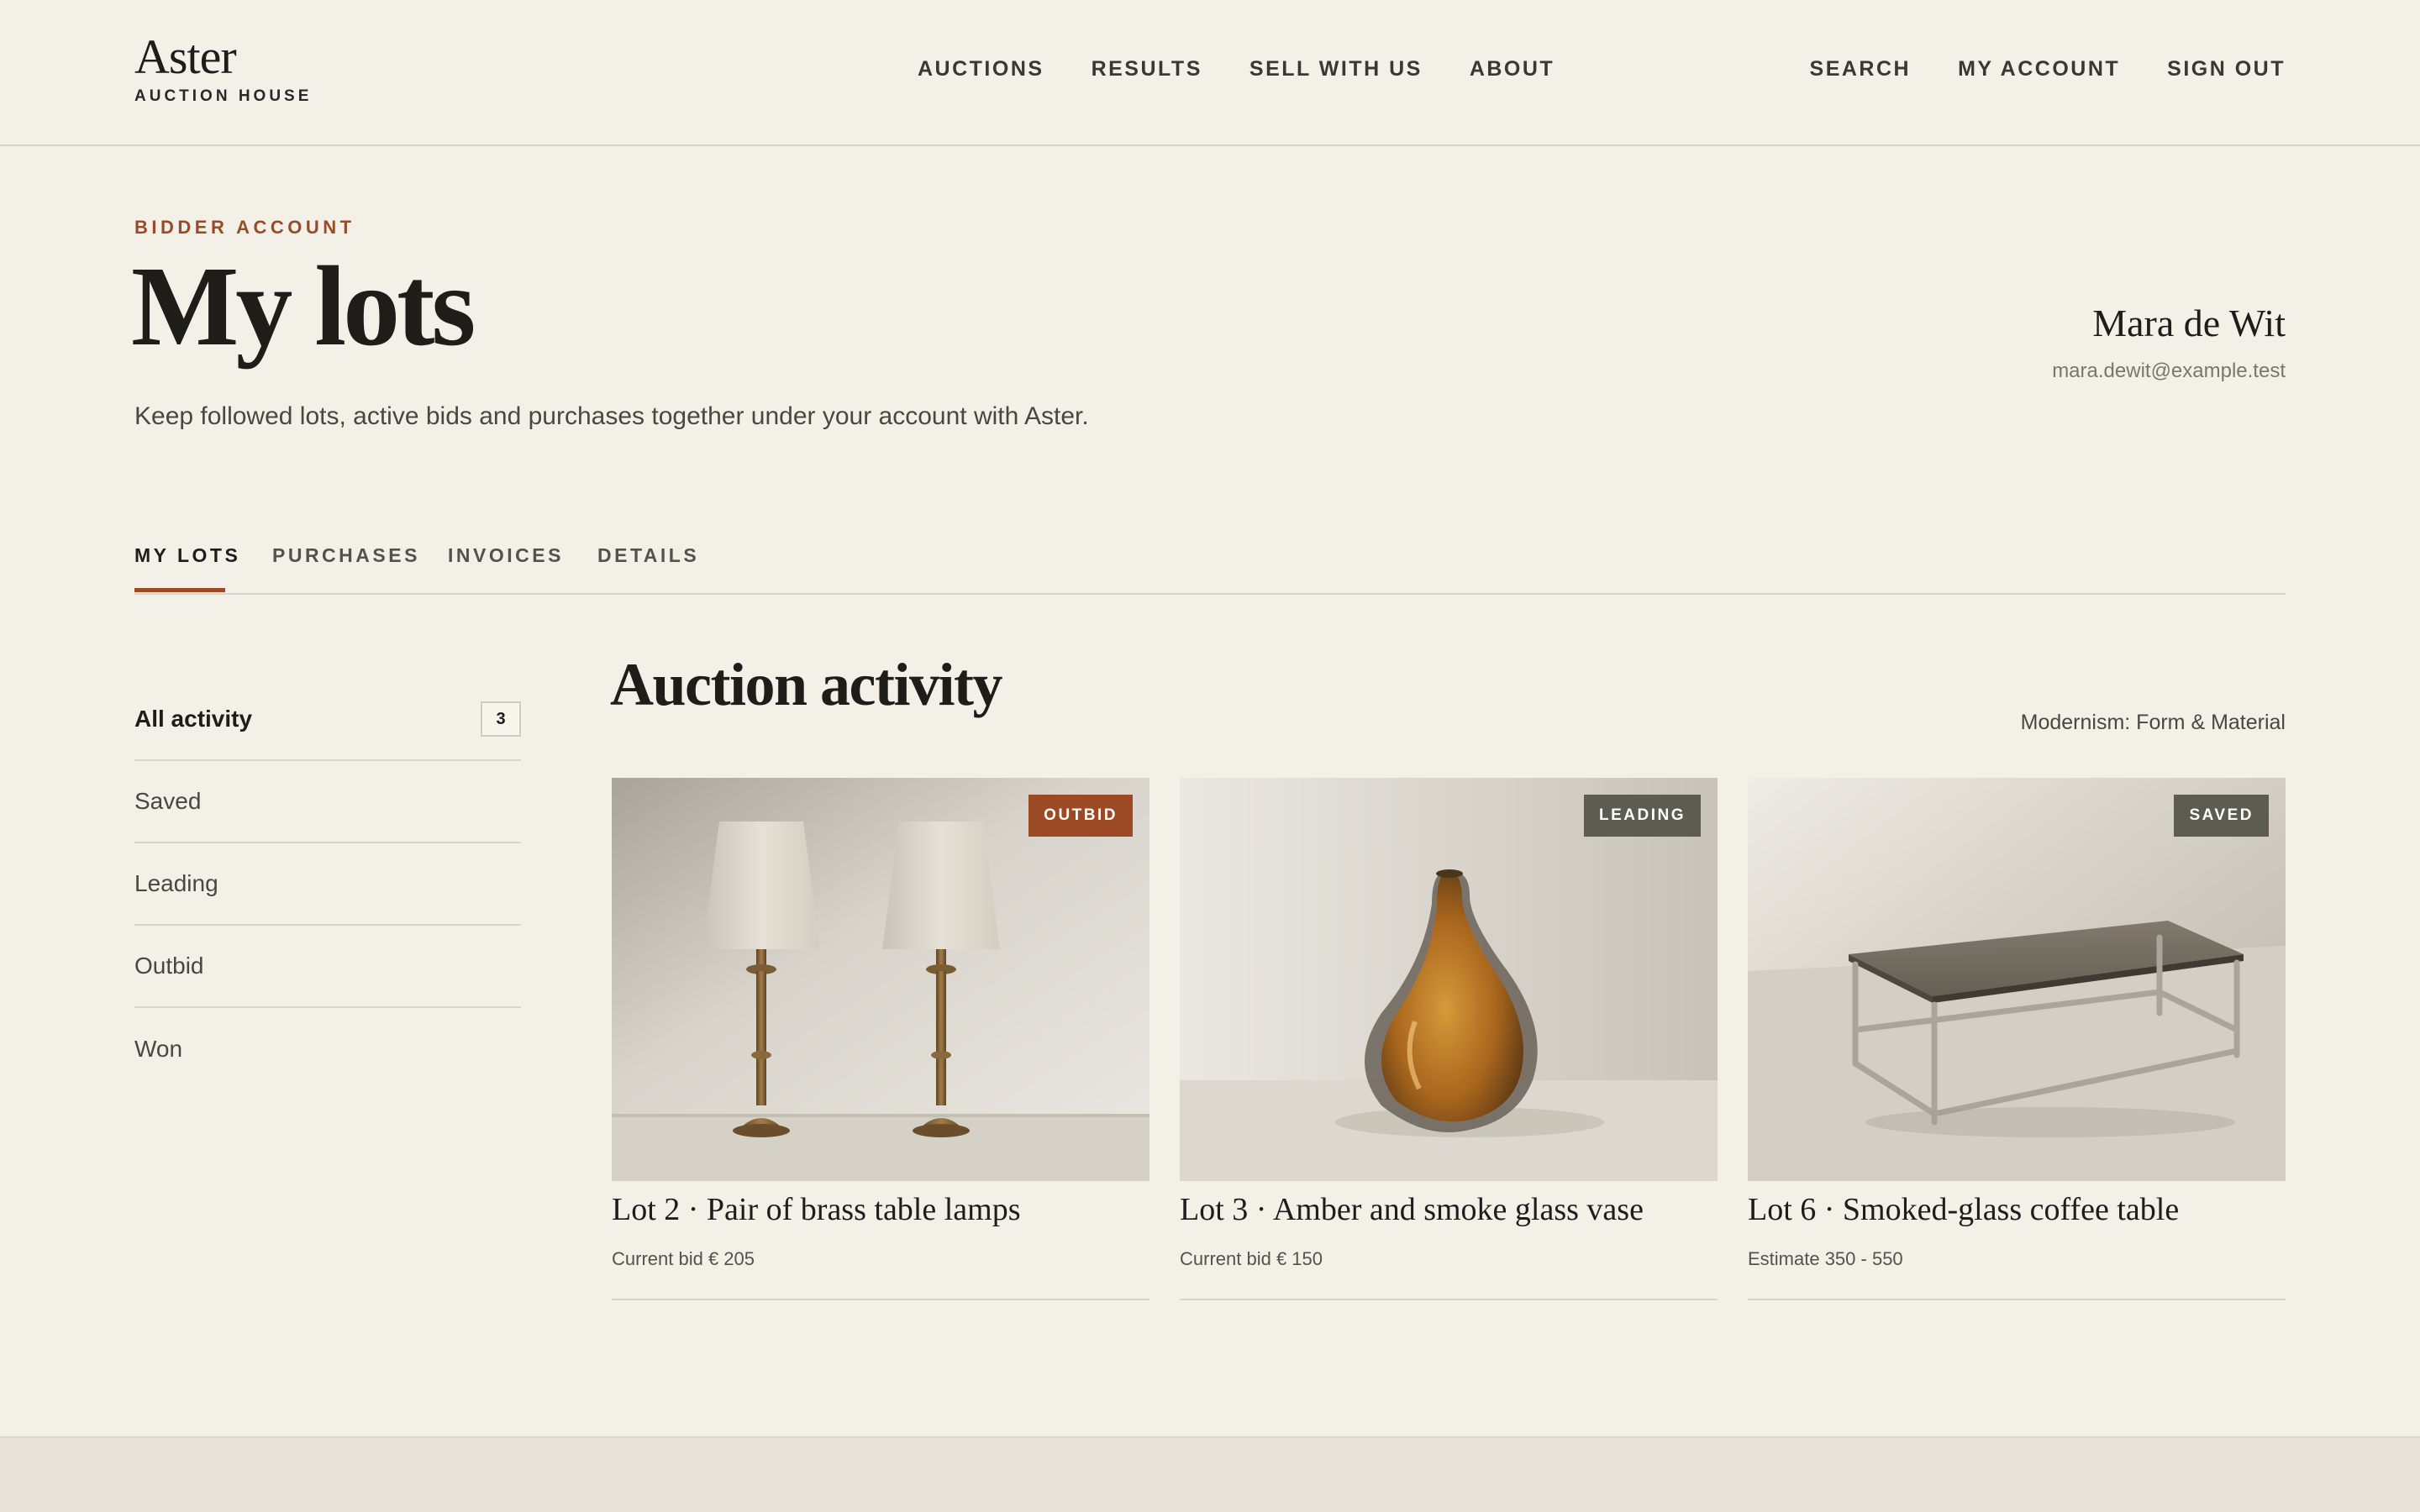 This screenshot has width=2420, height=1512. Describe the element at coordinates (1210, 558) in the screenshot. I see `account-tabs: MY LOTS PURCHASES INVOICES DETAILS` at that location.